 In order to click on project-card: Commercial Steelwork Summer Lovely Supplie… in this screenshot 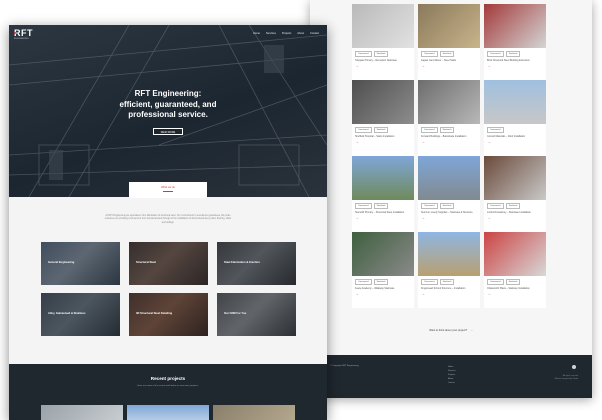, I will do `click(449, 194)`.